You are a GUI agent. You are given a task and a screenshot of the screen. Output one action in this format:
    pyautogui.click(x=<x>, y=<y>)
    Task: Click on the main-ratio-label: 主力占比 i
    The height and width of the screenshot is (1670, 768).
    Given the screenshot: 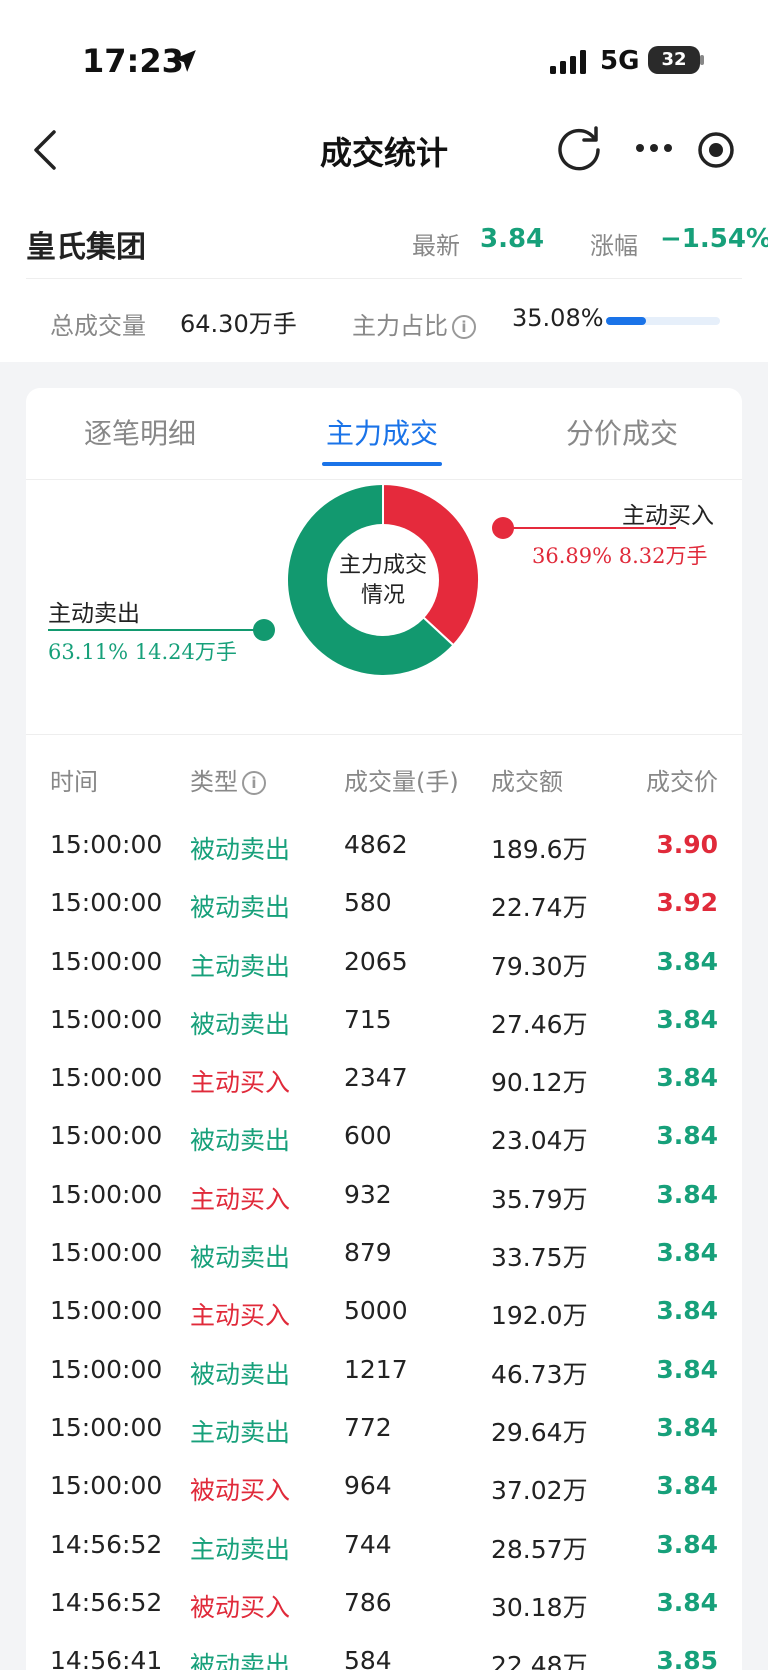 What is the action you would take?
    pyautogui.click(x=414, y=323)
    